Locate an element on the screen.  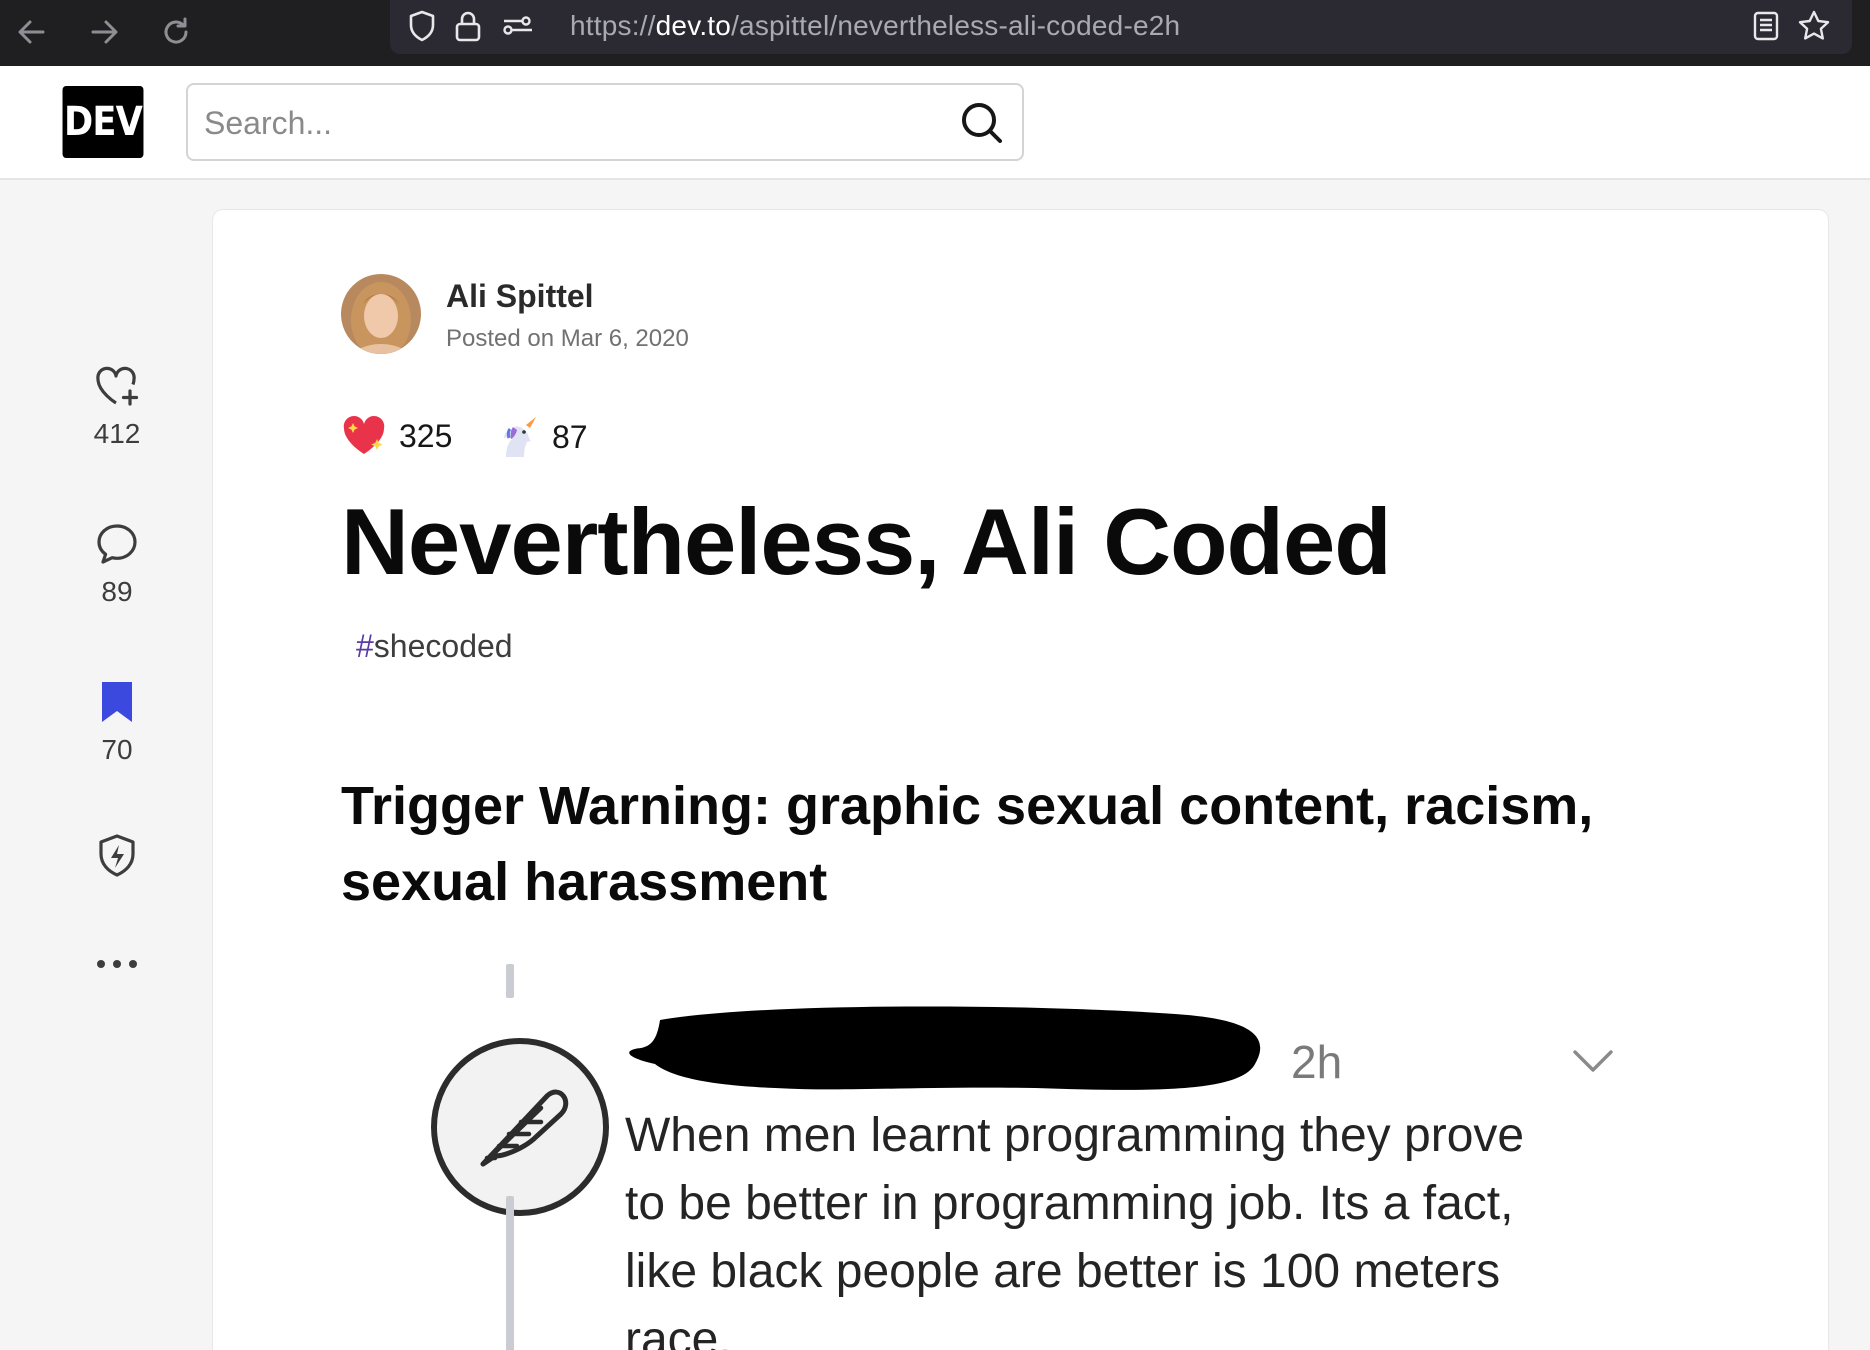
tag-label: shecoded is located at coordinates (443, 646).